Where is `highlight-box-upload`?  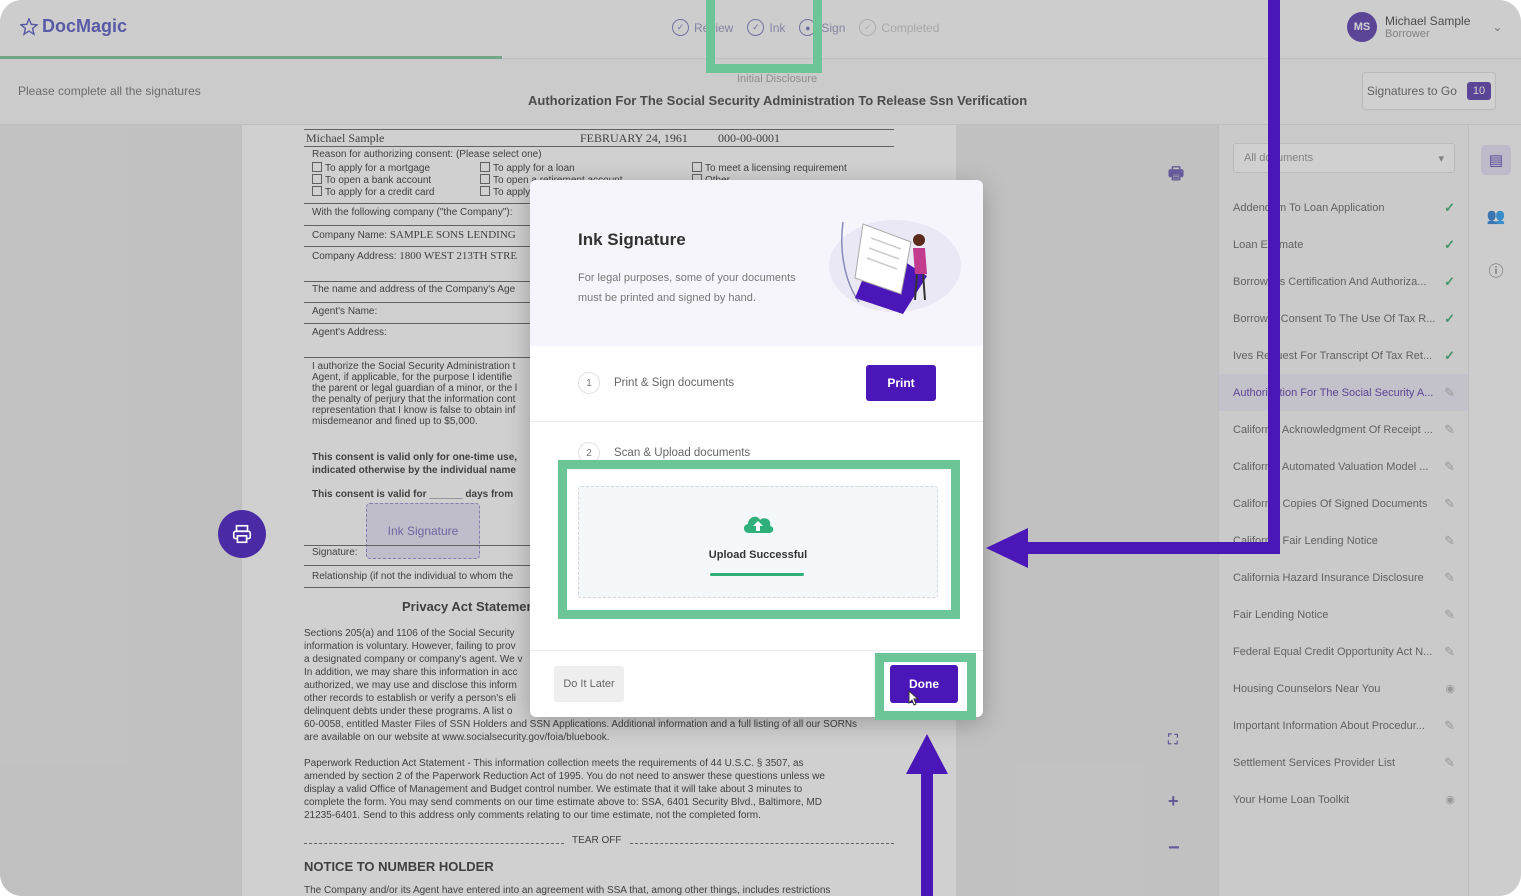 highlight-box-upload is located at coordinates (759, 539).